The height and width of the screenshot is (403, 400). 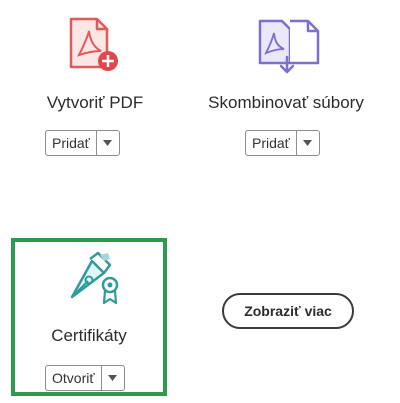 What do you see at coordinates (289, 46) in the screenshot?
I see `combine-files-icon` at bounding box center [289, 46].